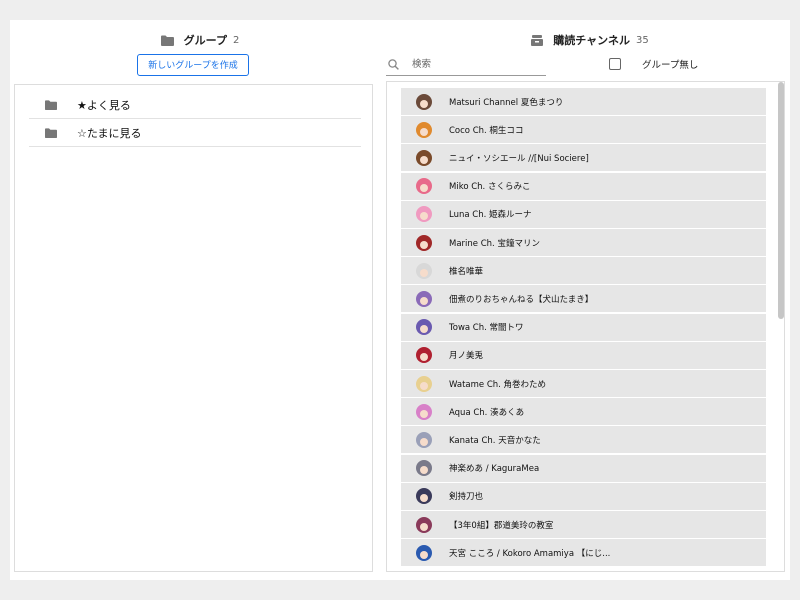 This screenshot has height=600, width=800. What do you see at coordinates (537, 40) in the screenshot?
I see `inbox-icon` at bounding box center [537, 40].